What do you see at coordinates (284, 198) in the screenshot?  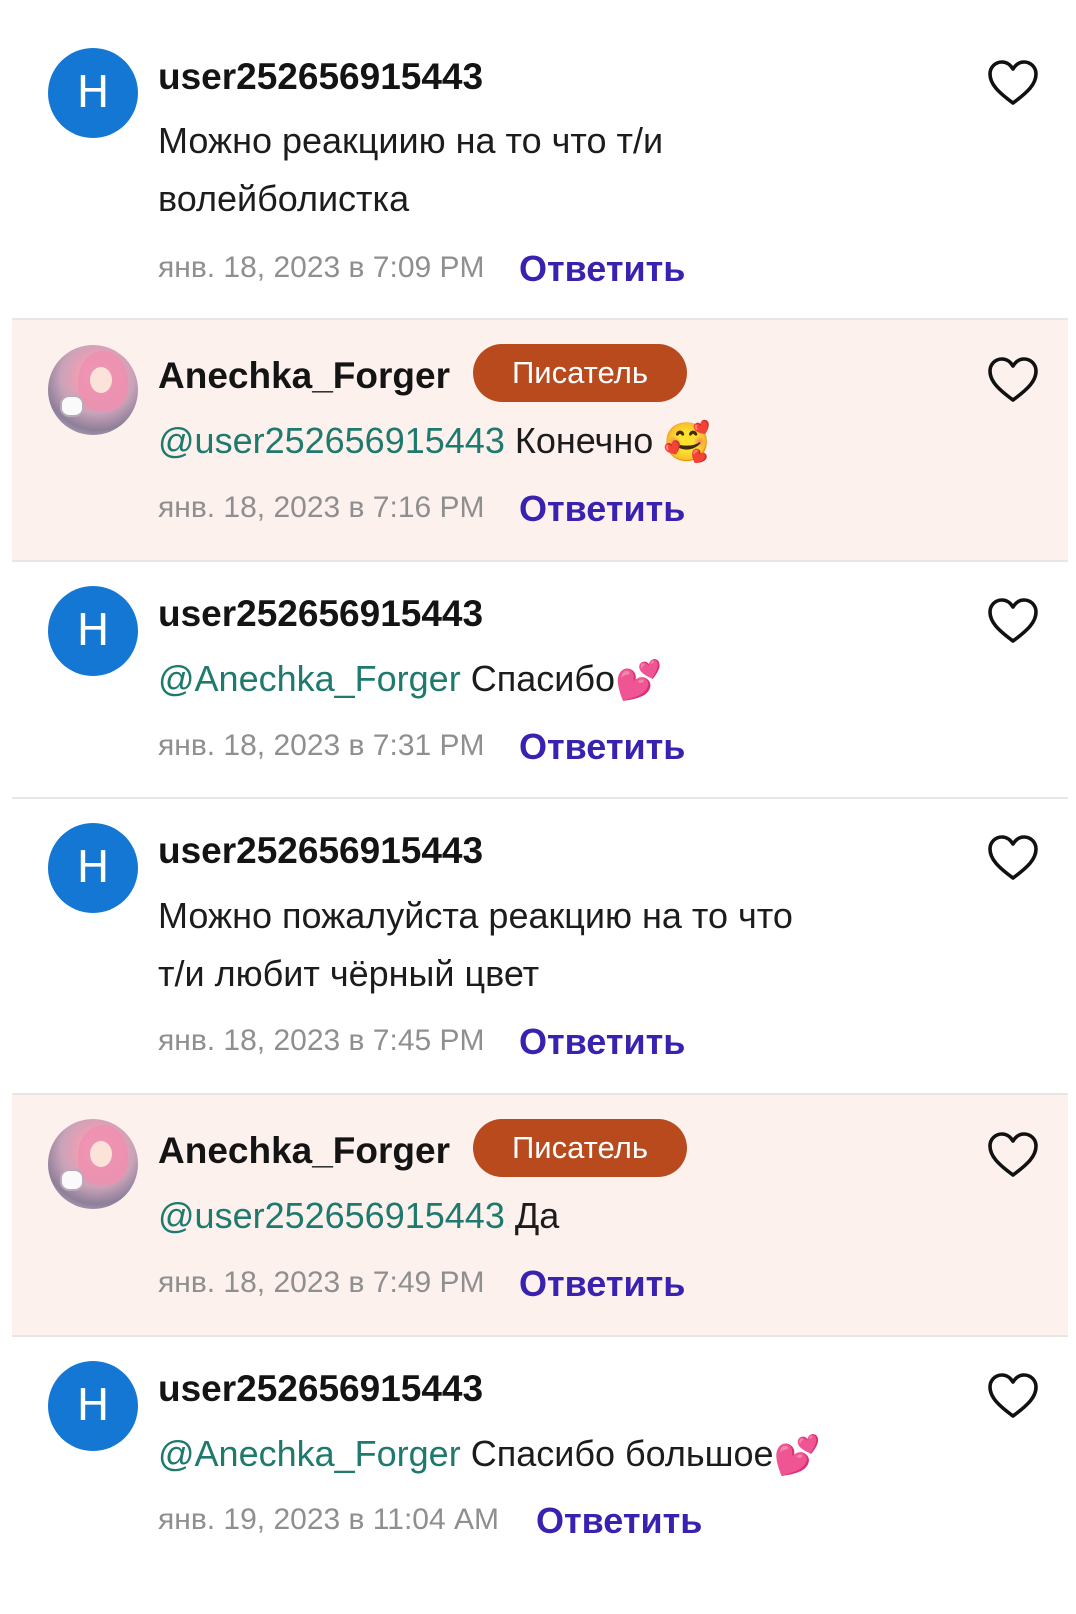 I see `comment-text-line: волейболистка` at bounding box center [284, 198].